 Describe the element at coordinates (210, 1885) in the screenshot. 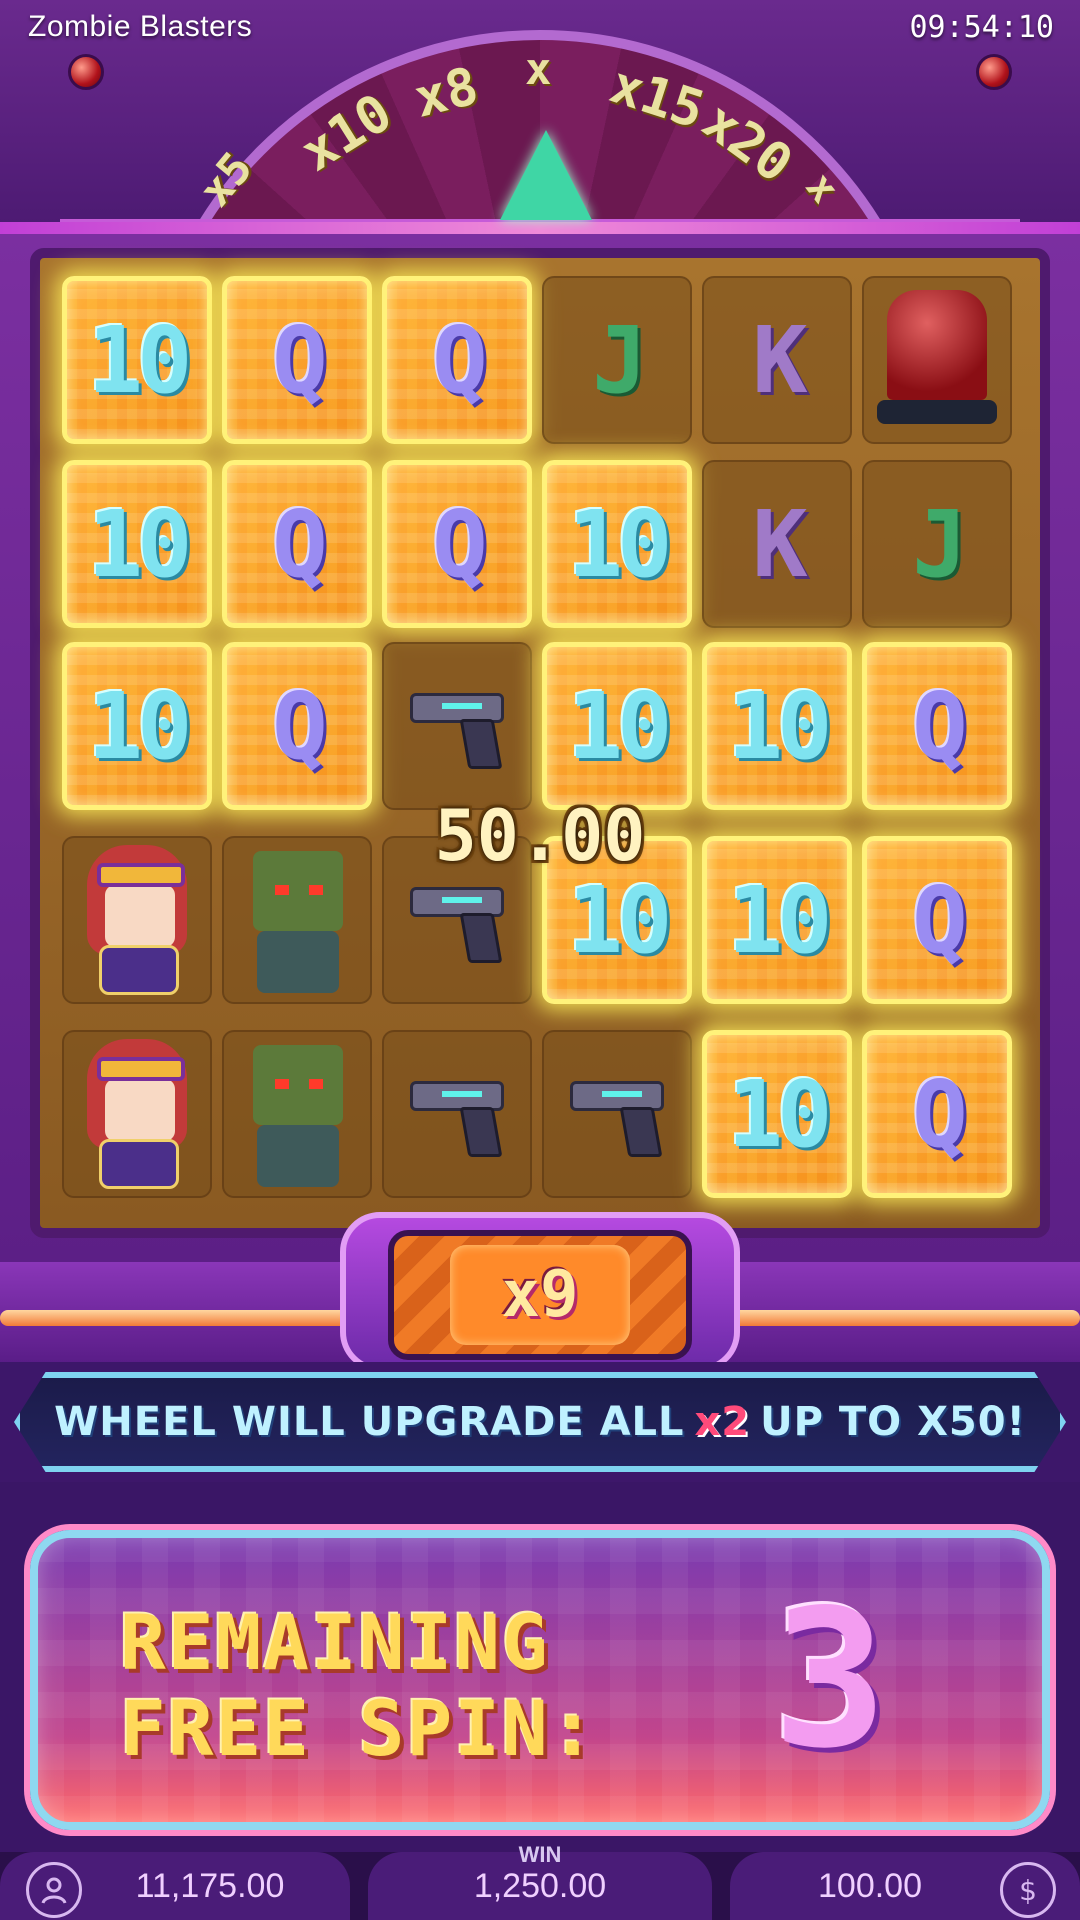

I see `balance-value: 11,175.00` at that location.